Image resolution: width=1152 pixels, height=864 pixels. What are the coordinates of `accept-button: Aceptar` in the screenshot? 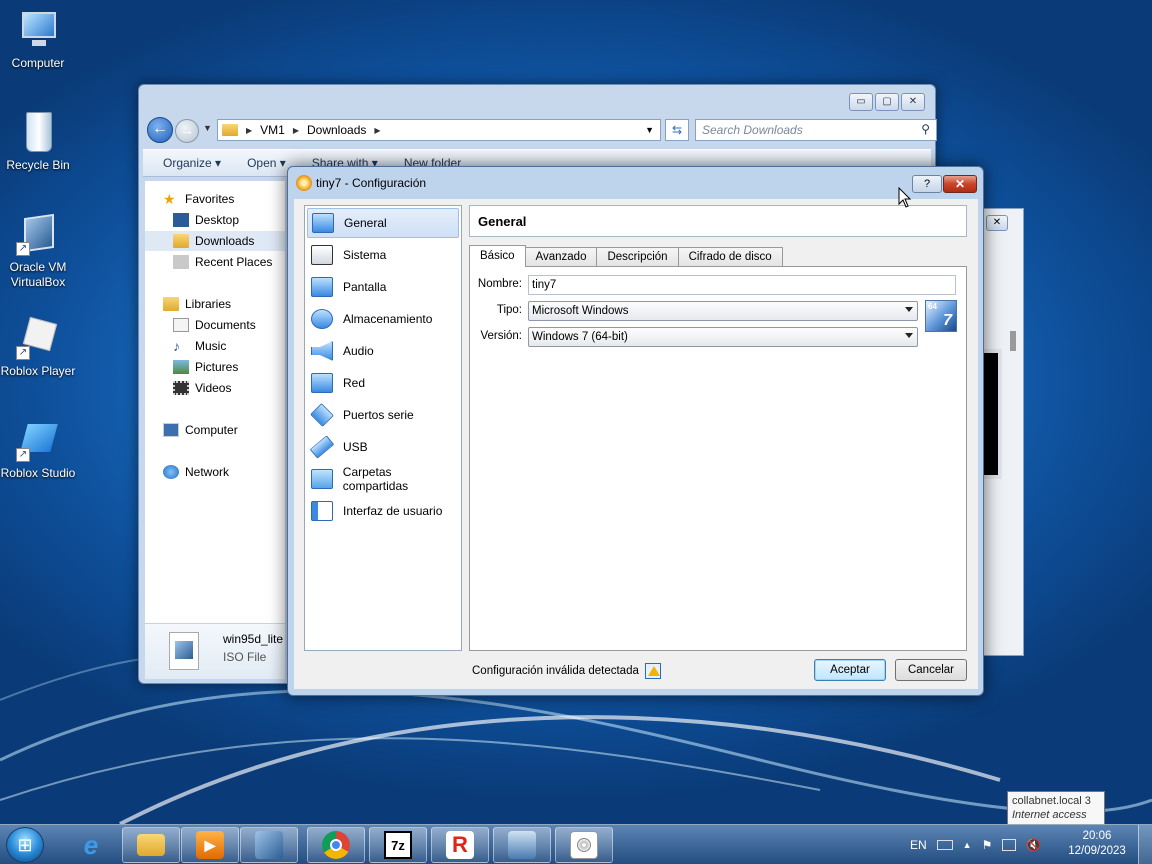 It's located at (850, 670).